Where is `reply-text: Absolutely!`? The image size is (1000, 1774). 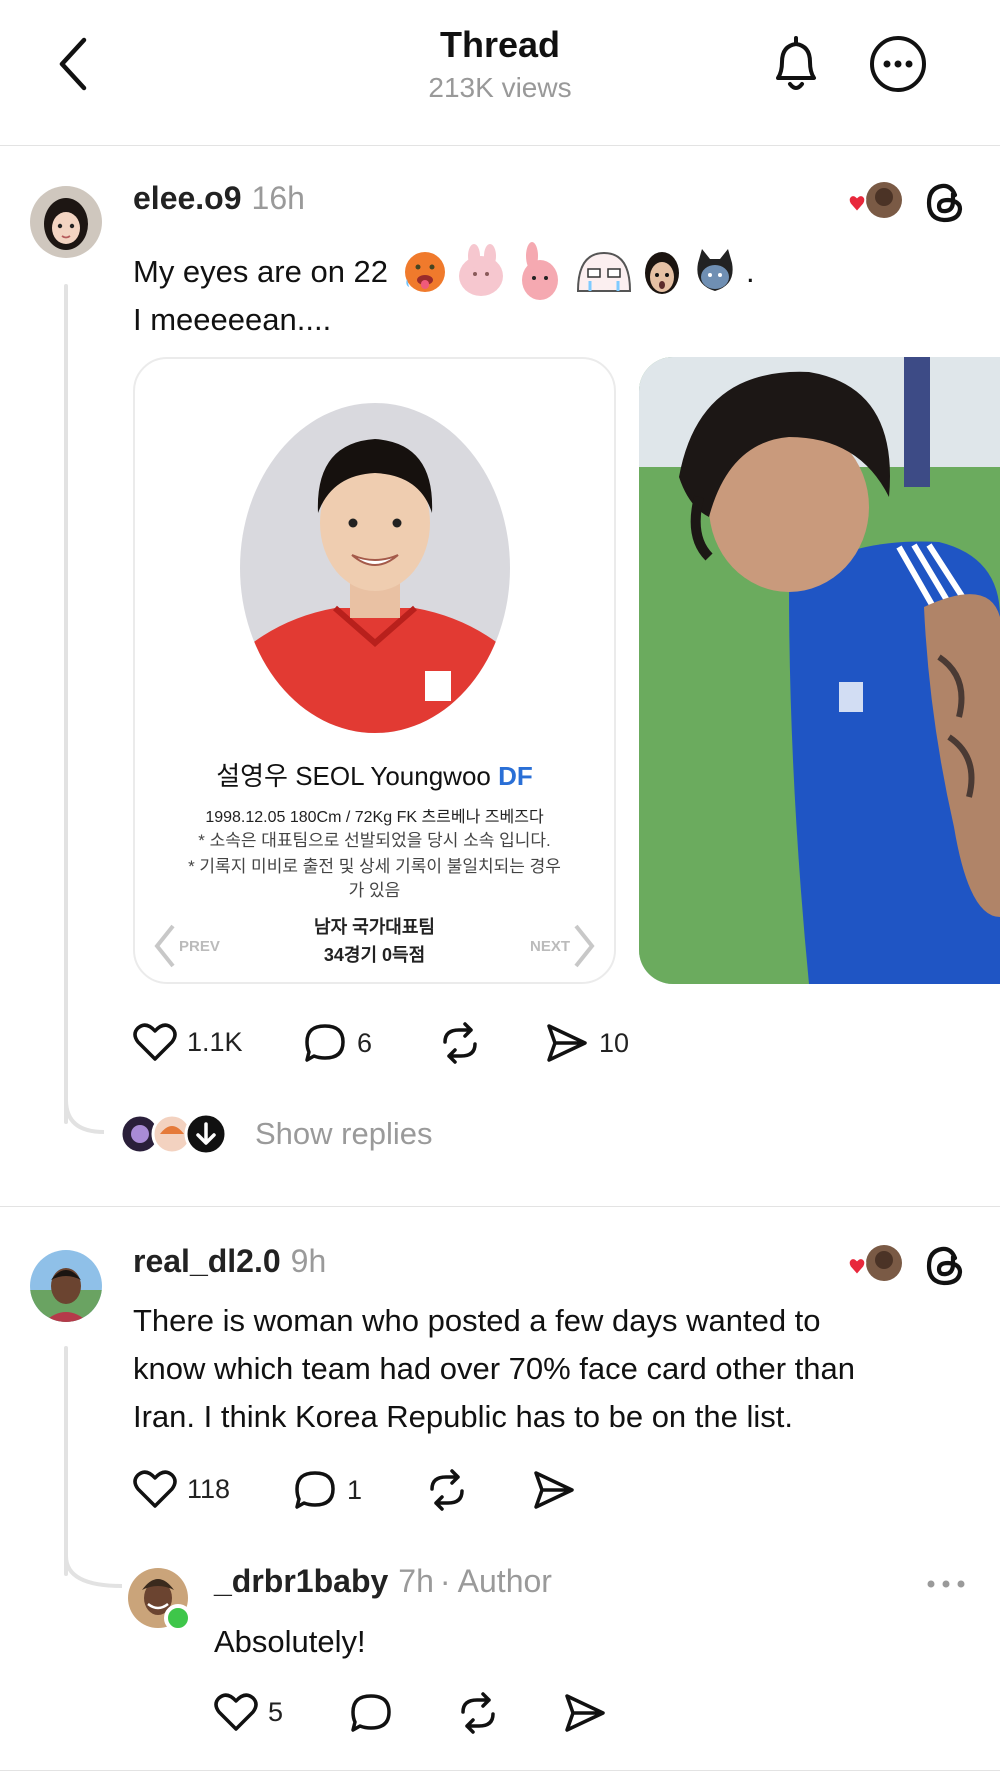 reply-text: Absolutely! is located at coordinates (290, 1641).